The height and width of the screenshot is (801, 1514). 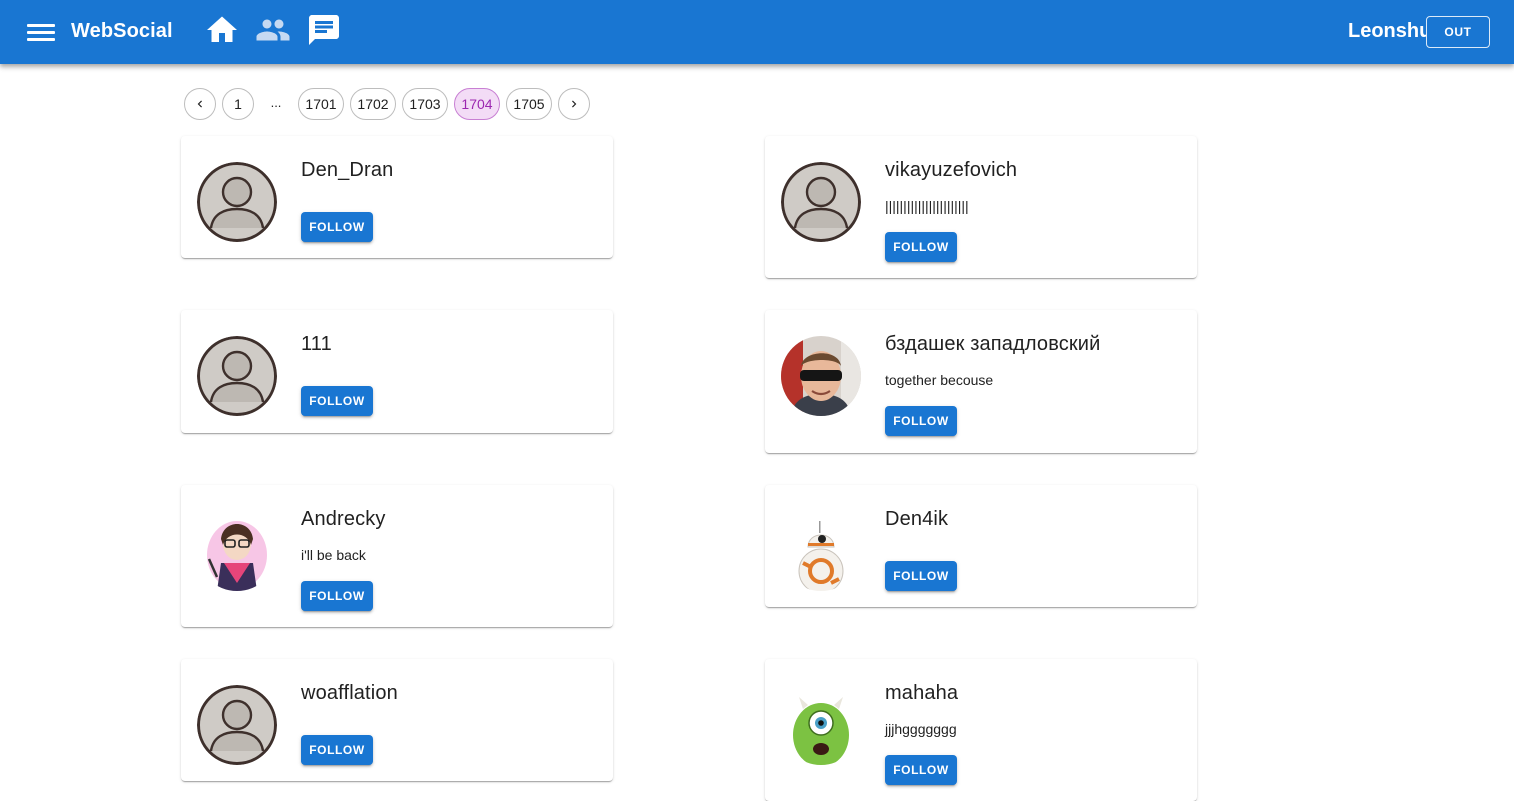 What do you see at coordinates (921, 729) in the screenshot?
I see `user-status: jjjhggggggg` at bounding box center [921, 729].